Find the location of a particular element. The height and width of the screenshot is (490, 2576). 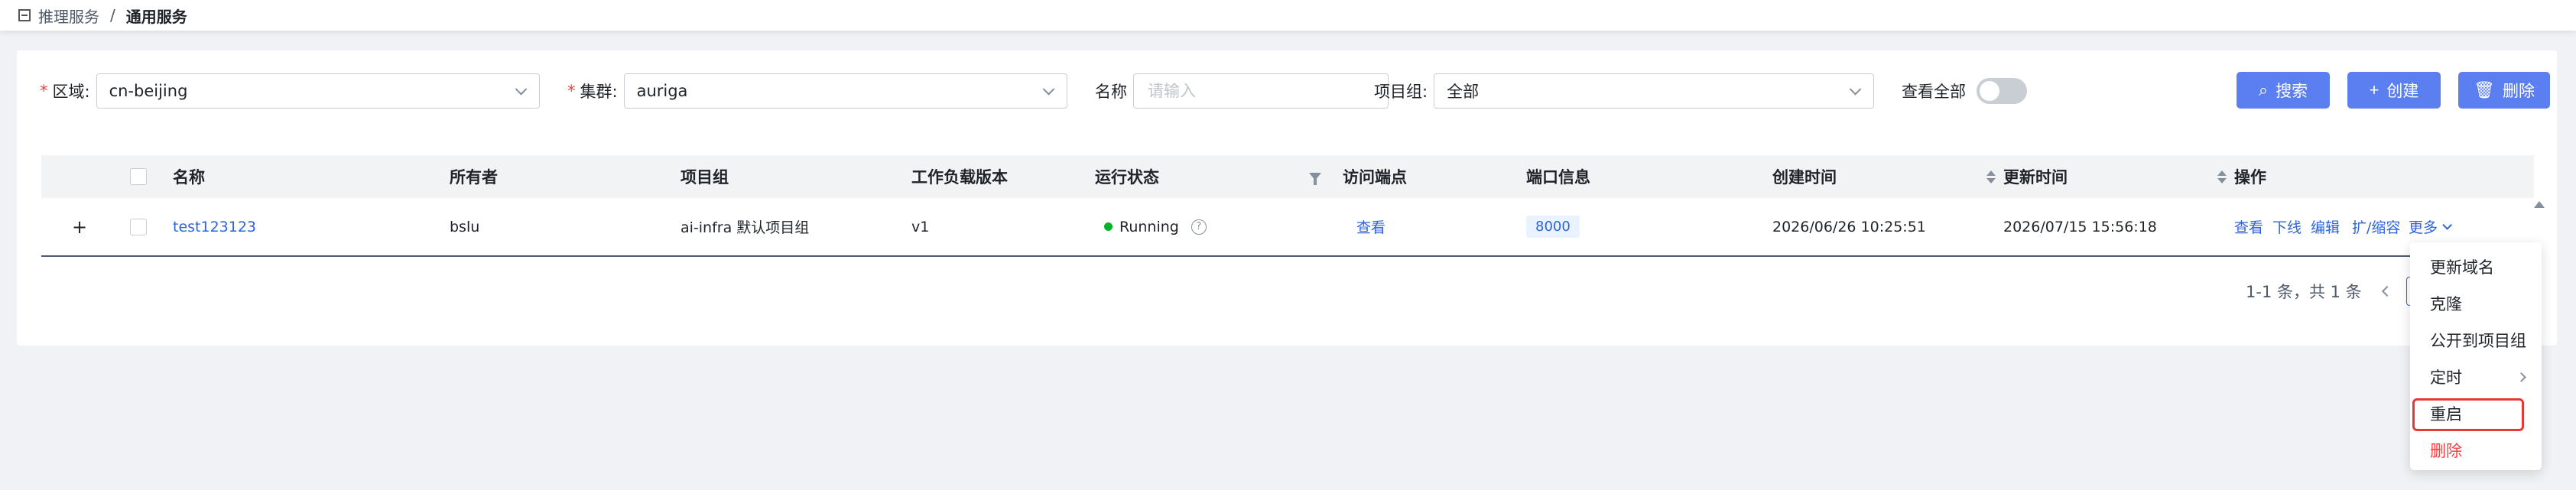

scale-action: 扩/缩容 is located at coordinates (2376, 226).